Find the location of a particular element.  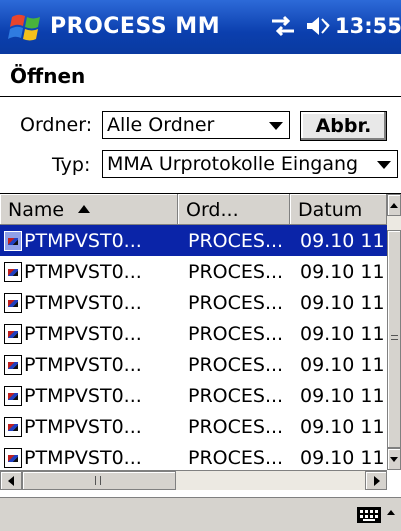

column-header-name: Name is located at coordinates (89, 209).